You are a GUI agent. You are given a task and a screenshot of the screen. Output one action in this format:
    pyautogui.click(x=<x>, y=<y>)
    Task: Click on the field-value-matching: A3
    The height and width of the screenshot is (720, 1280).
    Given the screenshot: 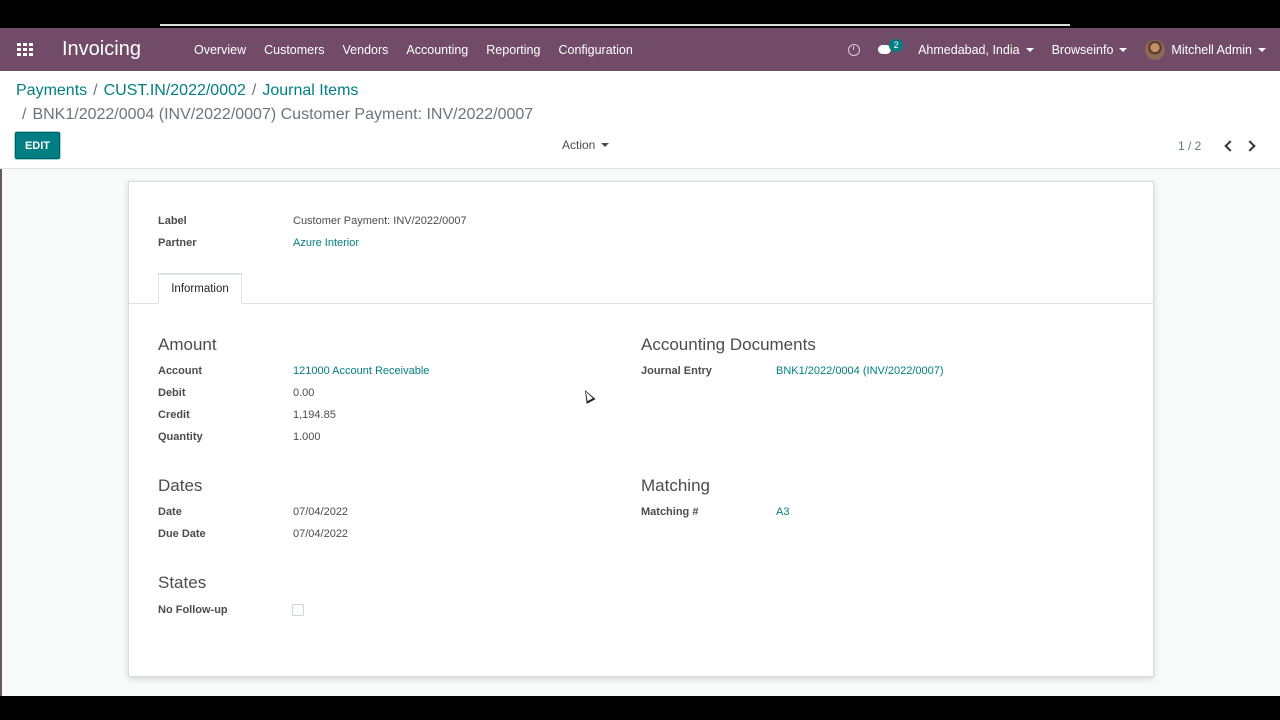 What is the action you would take?
    pyautogui.click(x=782, y=512)
    